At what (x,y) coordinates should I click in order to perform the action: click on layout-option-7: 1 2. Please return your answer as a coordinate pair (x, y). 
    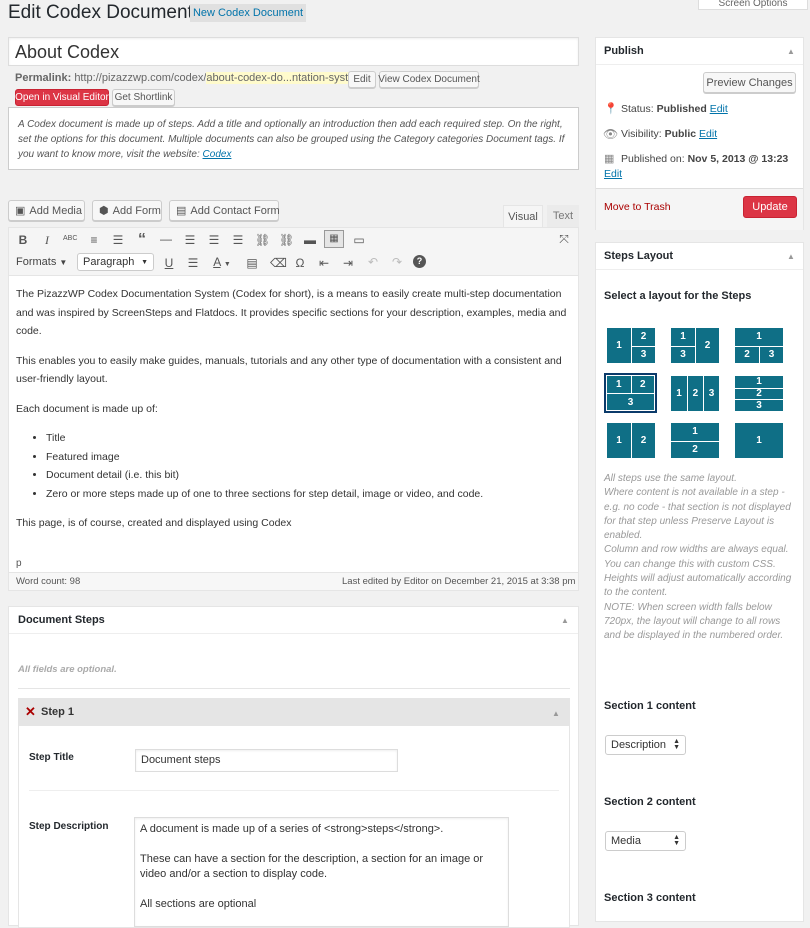
    Looking at the image, I should click on (631, 440).